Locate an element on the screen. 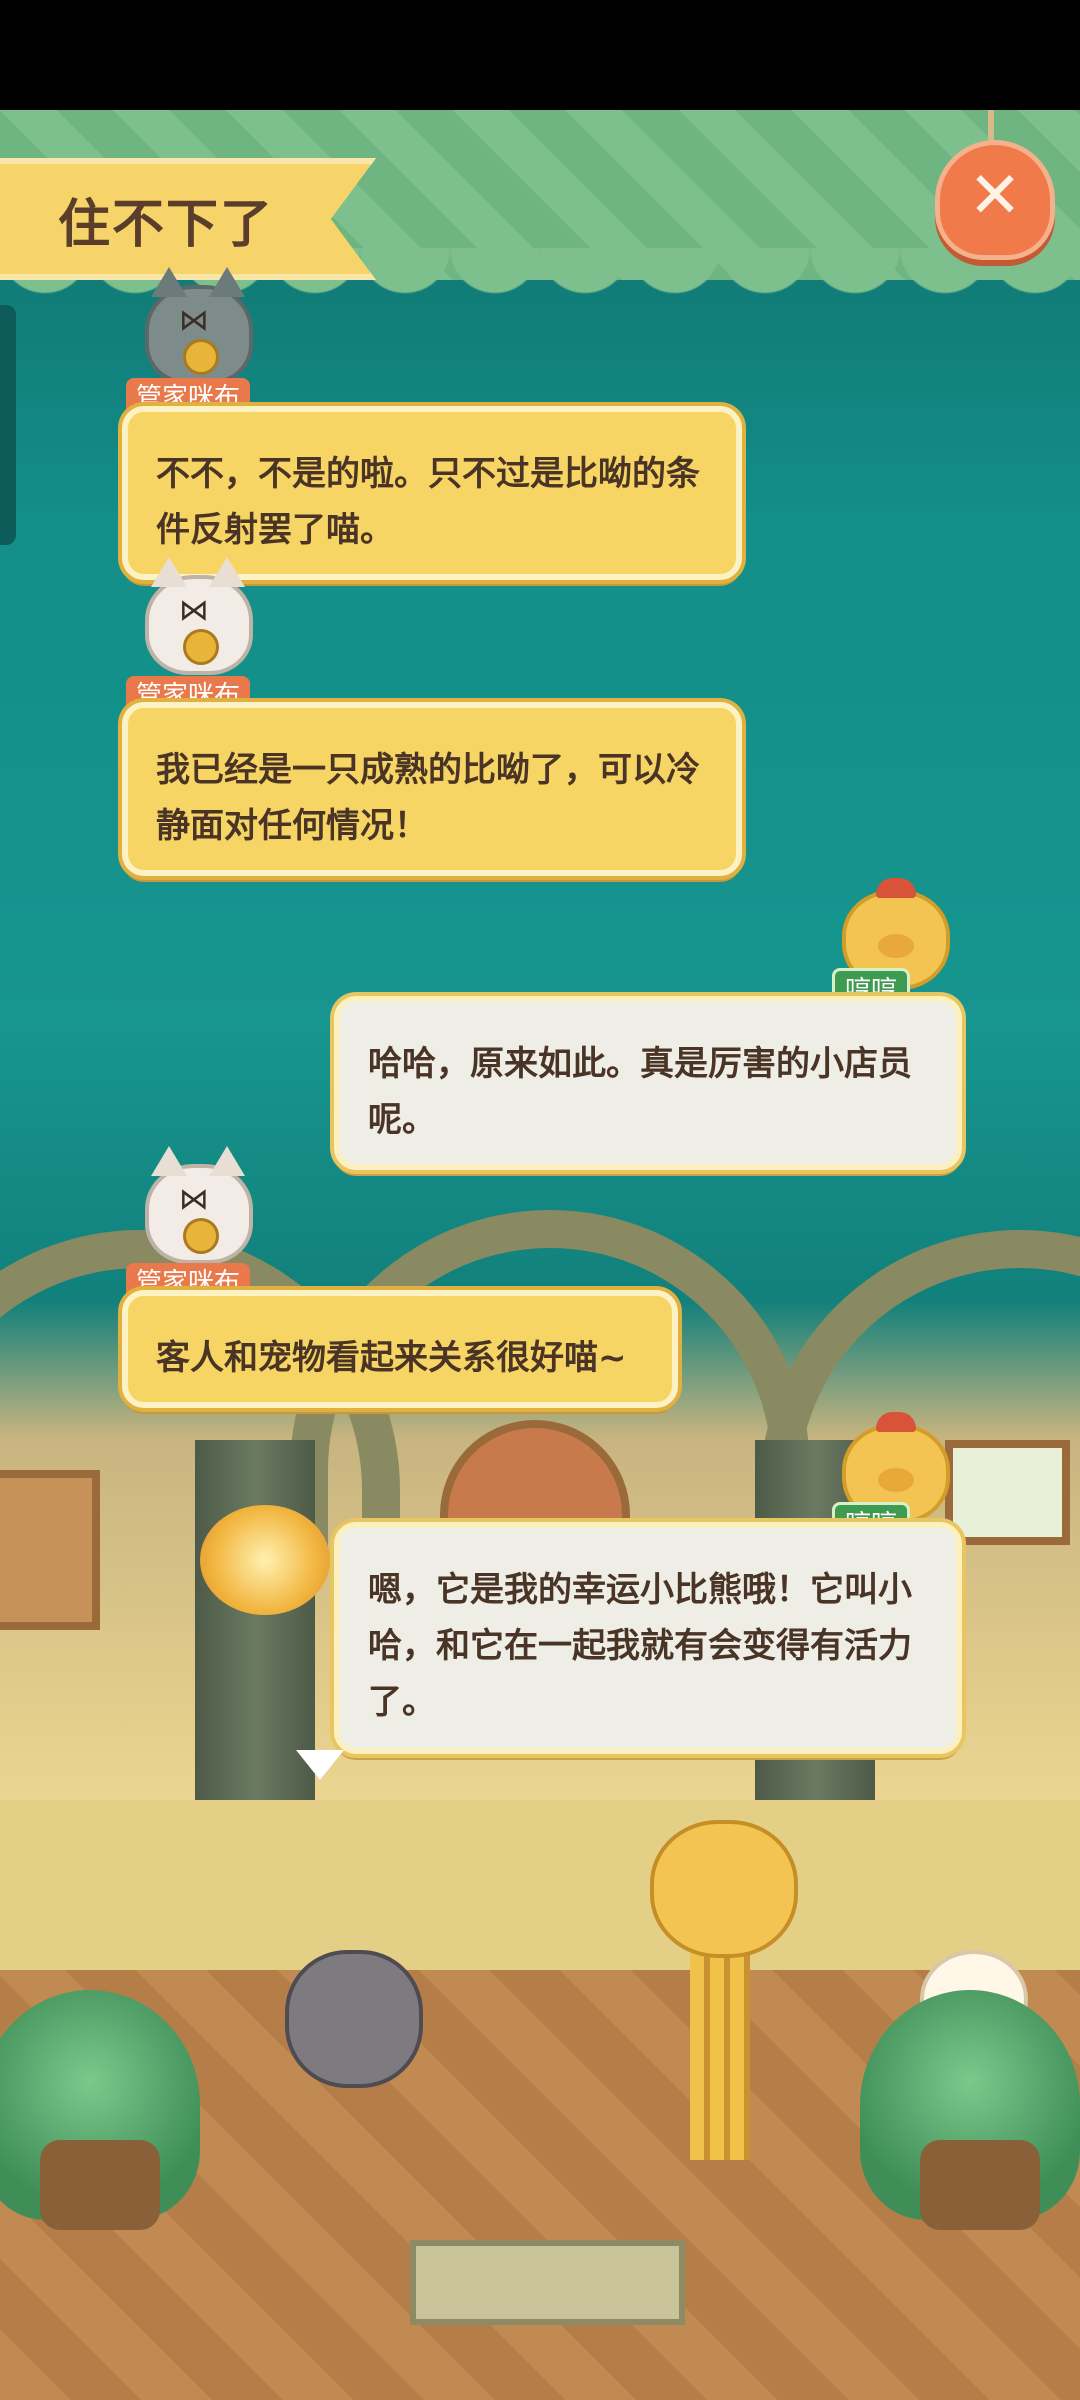  entrance-rug is located at coordinates (547, 2282).